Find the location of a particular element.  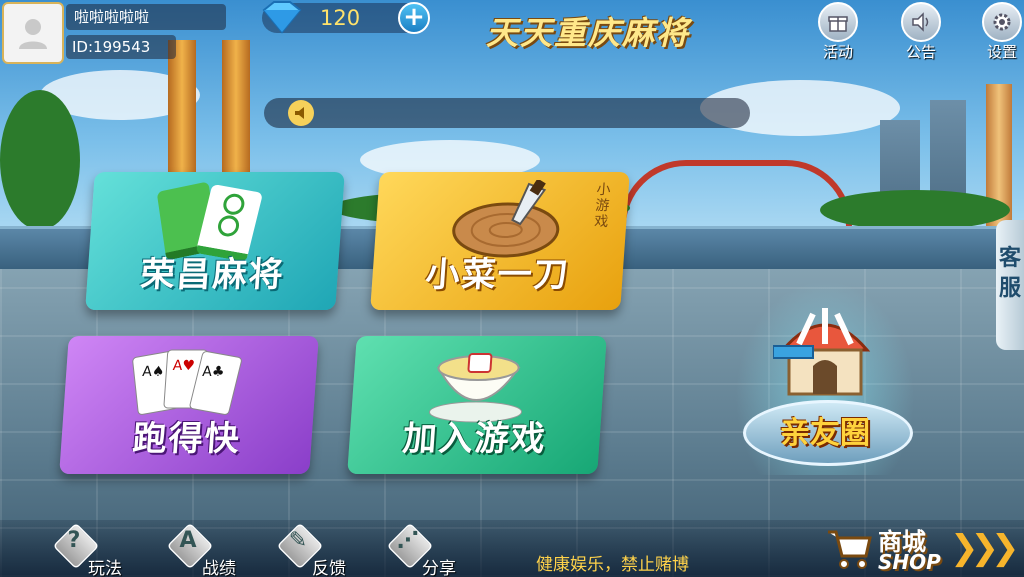

gear-icon is located at coordinates (1002, 22).